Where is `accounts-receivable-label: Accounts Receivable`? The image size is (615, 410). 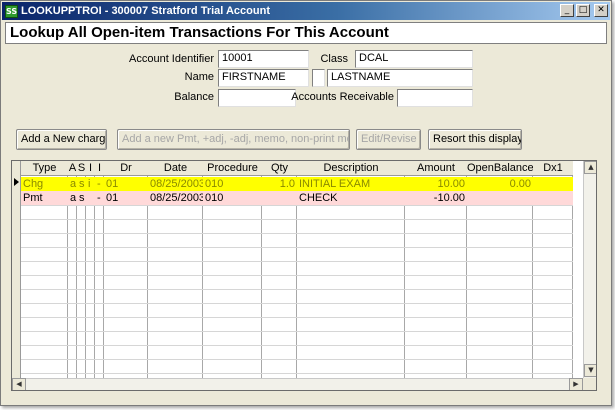 accounts-receivable-label: Accounts Receivable is located at coordinates (342, 97).